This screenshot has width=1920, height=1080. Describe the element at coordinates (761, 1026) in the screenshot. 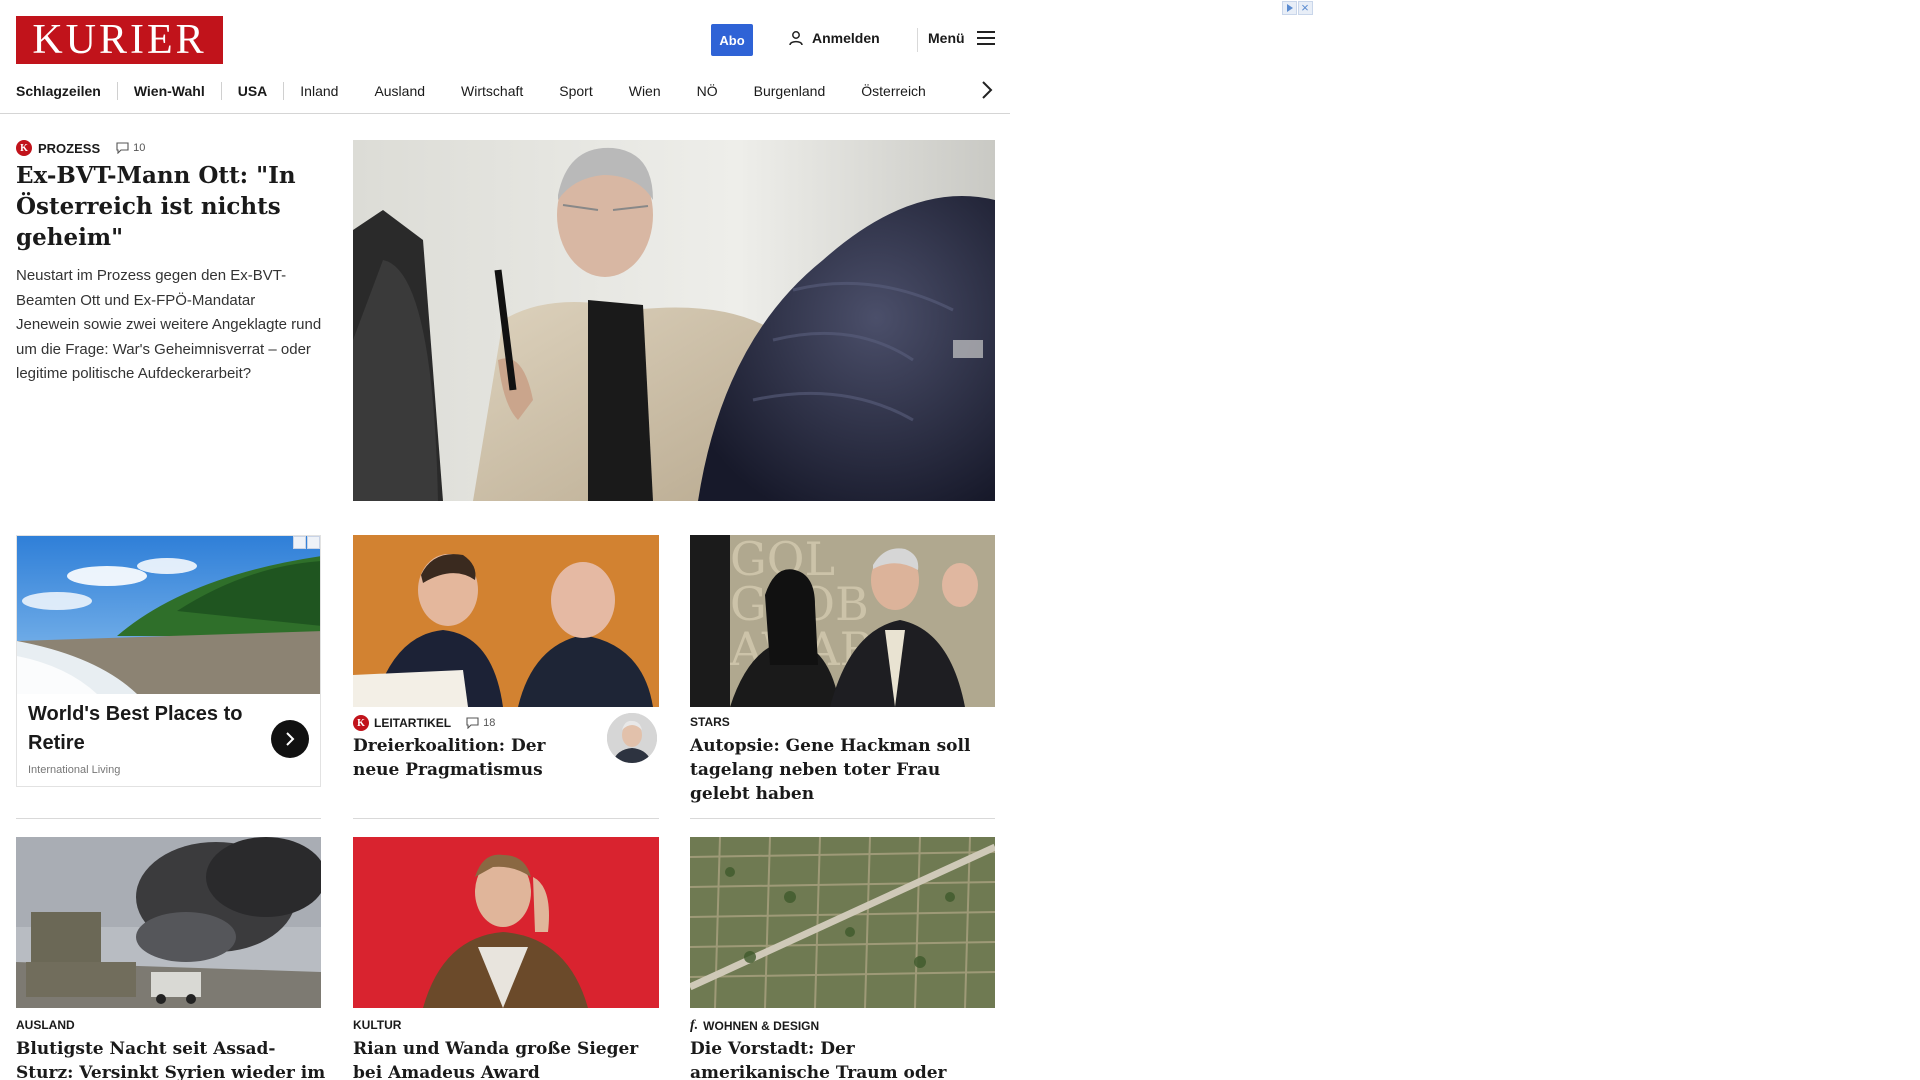

I see `card-category: WOHNEN & DESIGN` at that location.